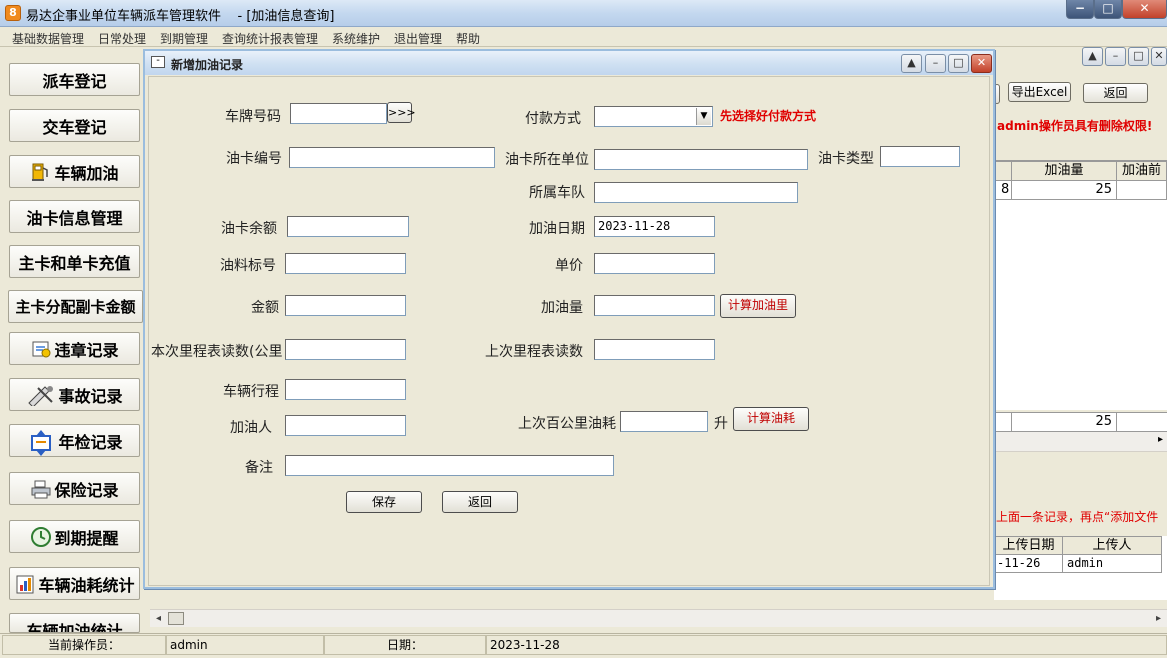 This screenshot has width=1167, height=658. What do you see at coordinates (86, 490) in the screenshot?
I see `sidebar-item-label: 保险记录` at bounding box center [86, 490].